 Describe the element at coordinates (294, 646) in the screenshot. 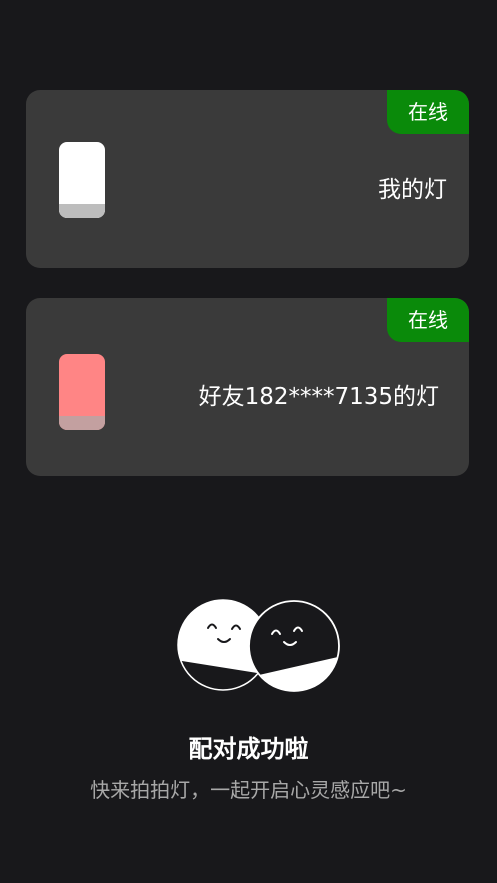

I see `dark-face-icon` at that location.